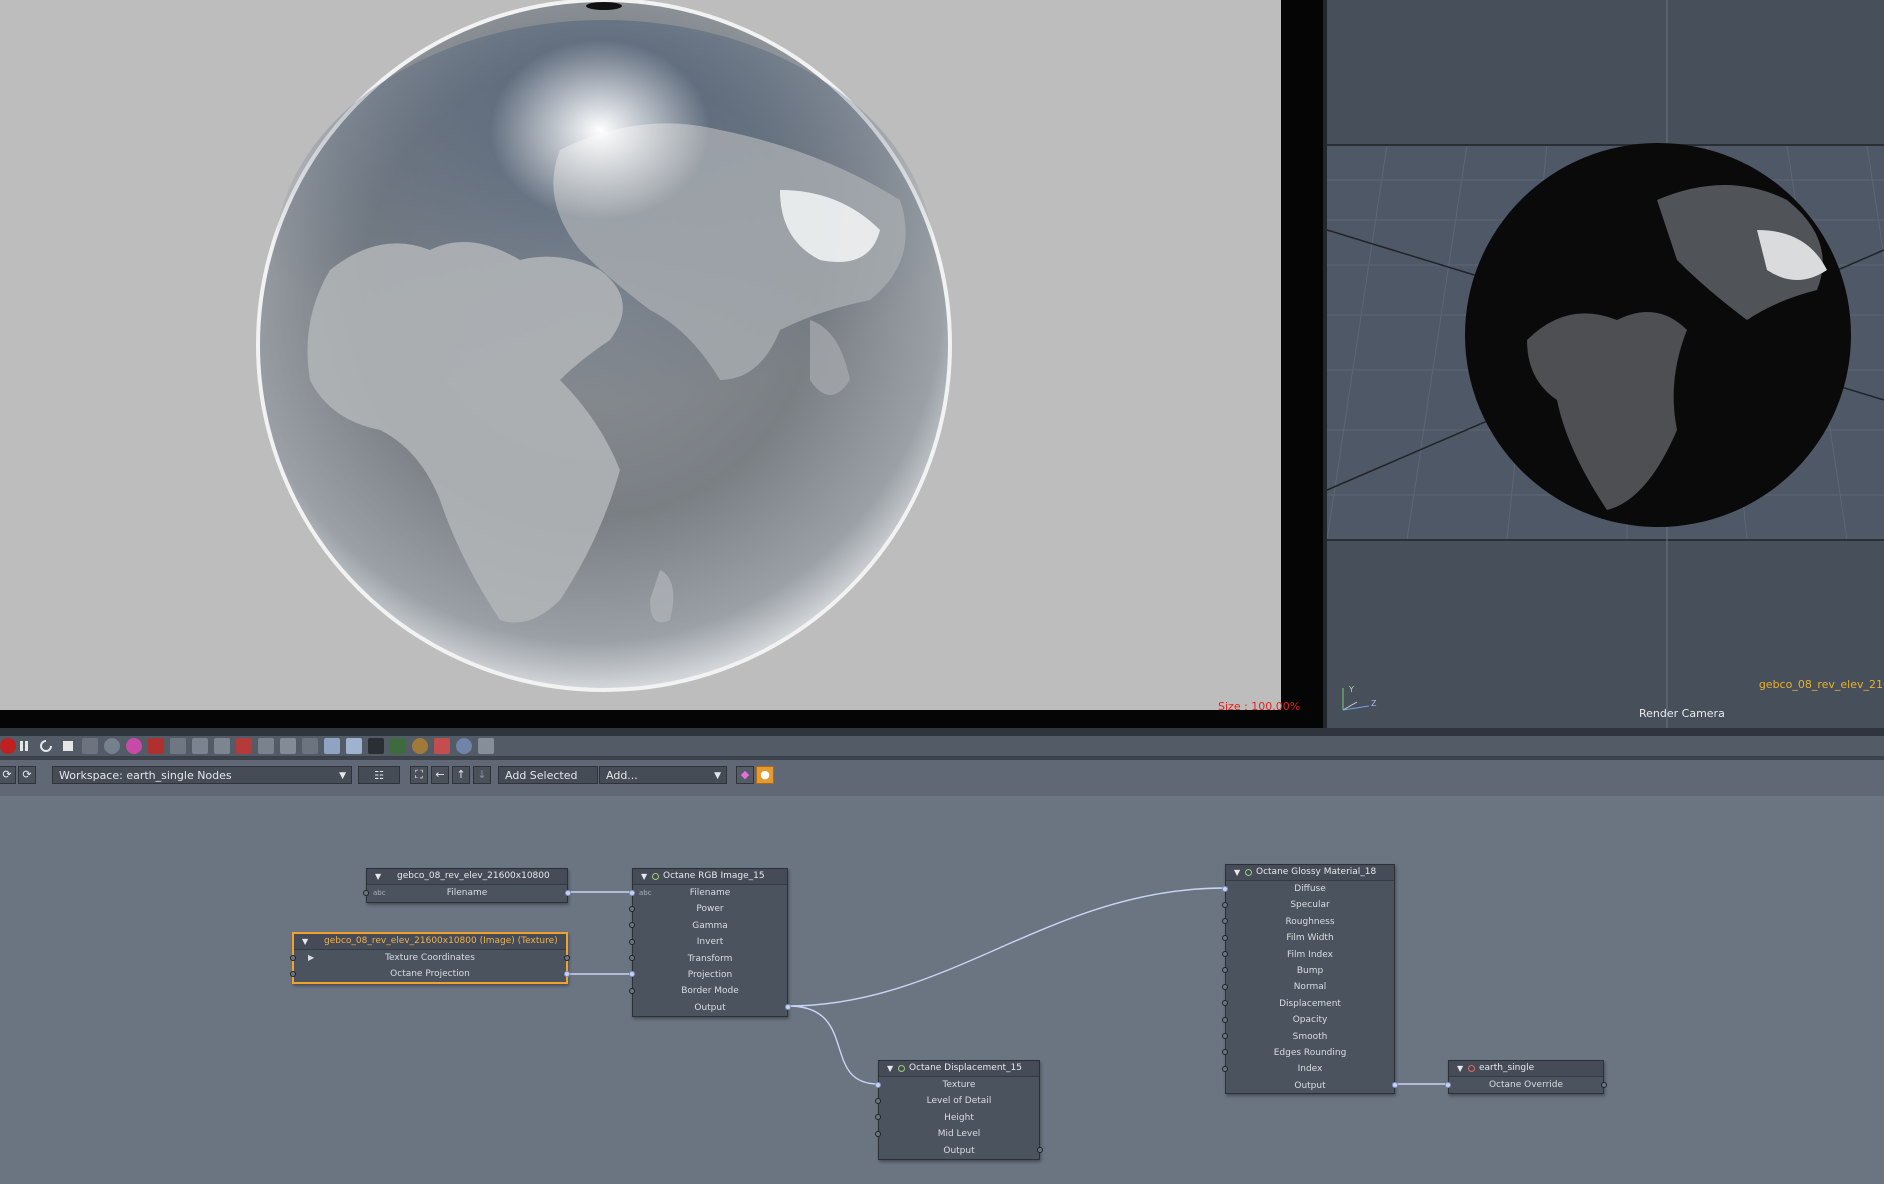  What do you see at coordinates (419, 775) in the screenshot?
I see `fit-icon: ⛶` at bounding box center [419, 775].